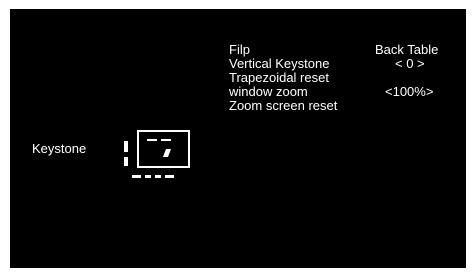  Describe the element at coordinates (59, 148) in the screenshot. I see `category-label: Keystone` at that location.